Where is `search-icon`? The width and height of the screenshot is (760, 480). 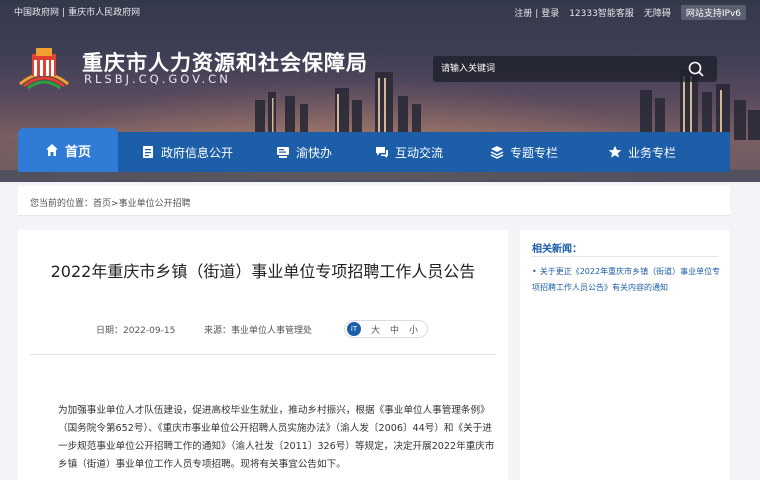
search-icon is located at coordinates (696, 69).